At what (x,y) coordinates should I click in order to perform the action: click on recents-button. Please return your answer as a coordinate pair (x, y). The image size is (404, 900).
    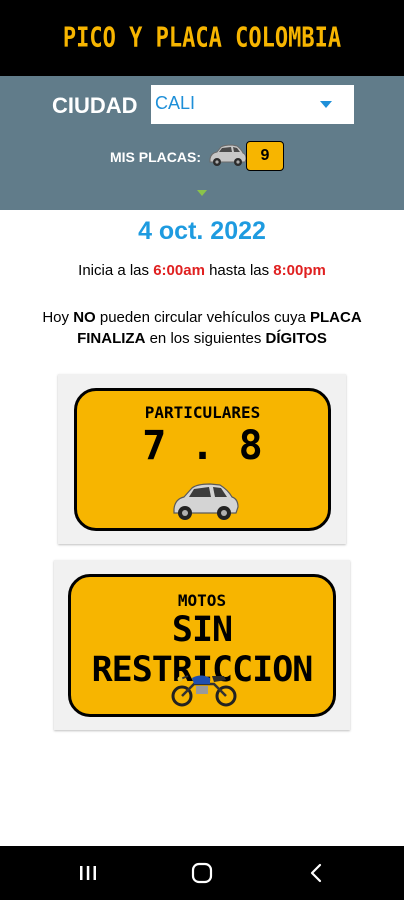
    Looking at the image, I should click on (88, 873).